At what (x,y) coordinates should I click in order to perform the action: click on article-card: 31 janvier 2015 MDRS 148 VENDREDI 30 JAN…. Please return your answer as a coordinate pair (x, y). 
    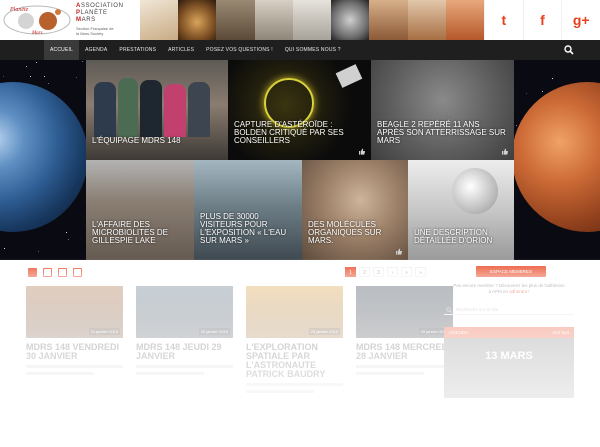
    Looking at the image, I should click on (74, 361).